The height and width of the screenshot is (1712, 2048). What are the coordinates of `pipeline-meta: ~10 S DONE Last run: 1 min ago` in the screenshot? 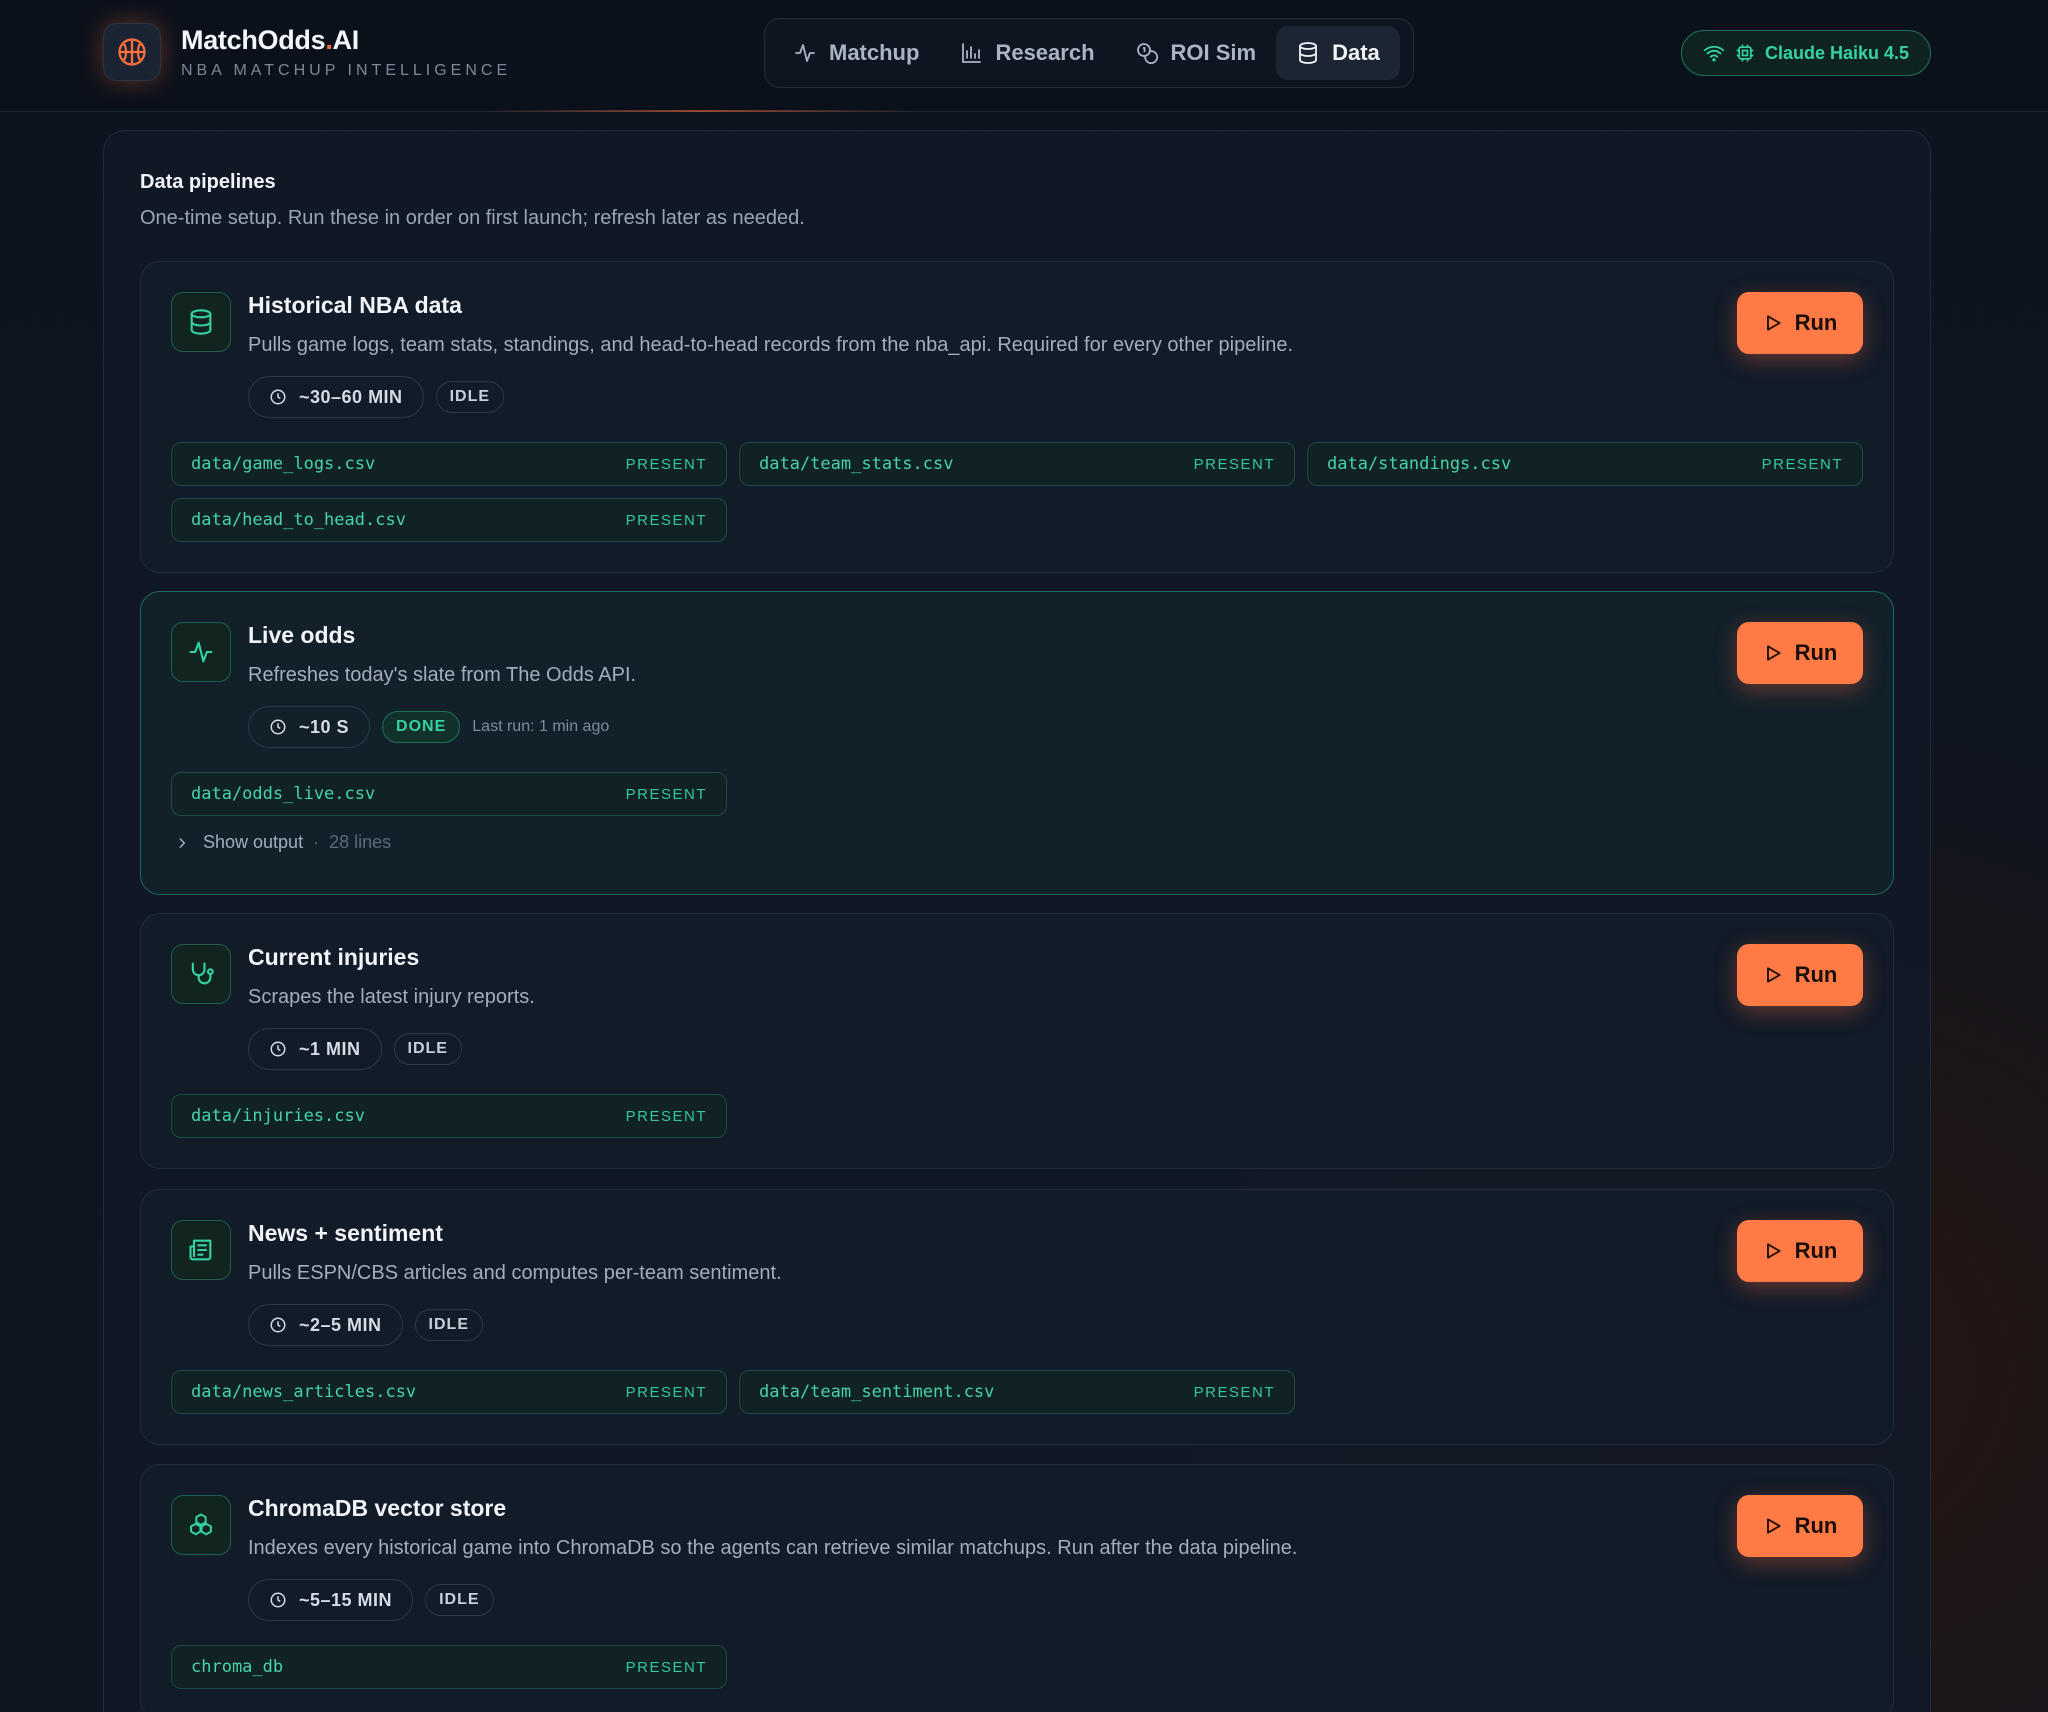 It's located at (428, 727).